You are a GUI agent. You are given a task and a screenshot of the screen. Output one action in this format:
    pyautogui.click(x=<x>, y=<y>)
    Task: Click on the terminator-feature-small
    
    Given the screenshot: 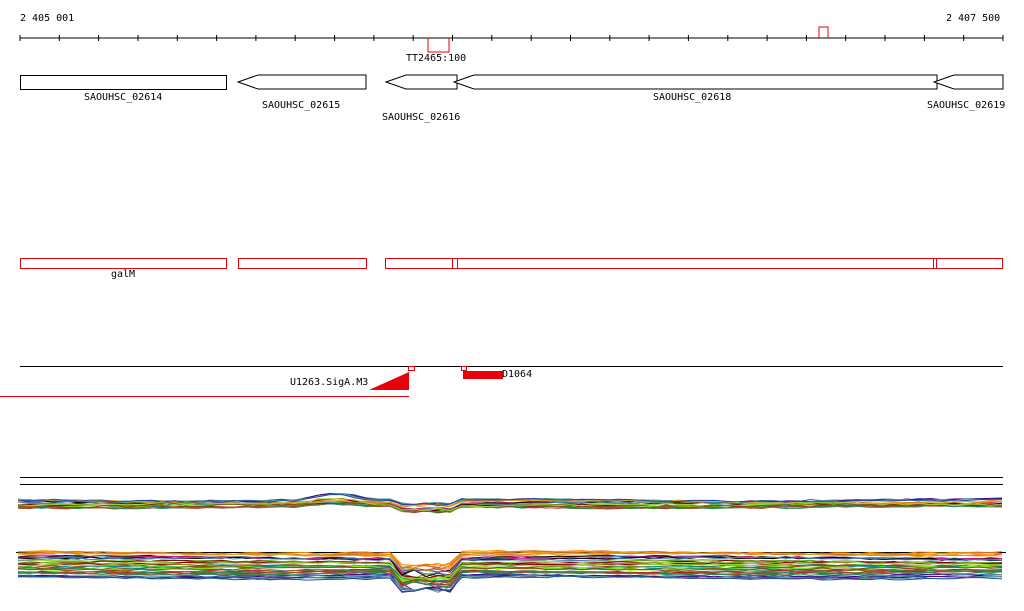 What is the action you would take?
    pyautogui.click(x=823, y=32)
    